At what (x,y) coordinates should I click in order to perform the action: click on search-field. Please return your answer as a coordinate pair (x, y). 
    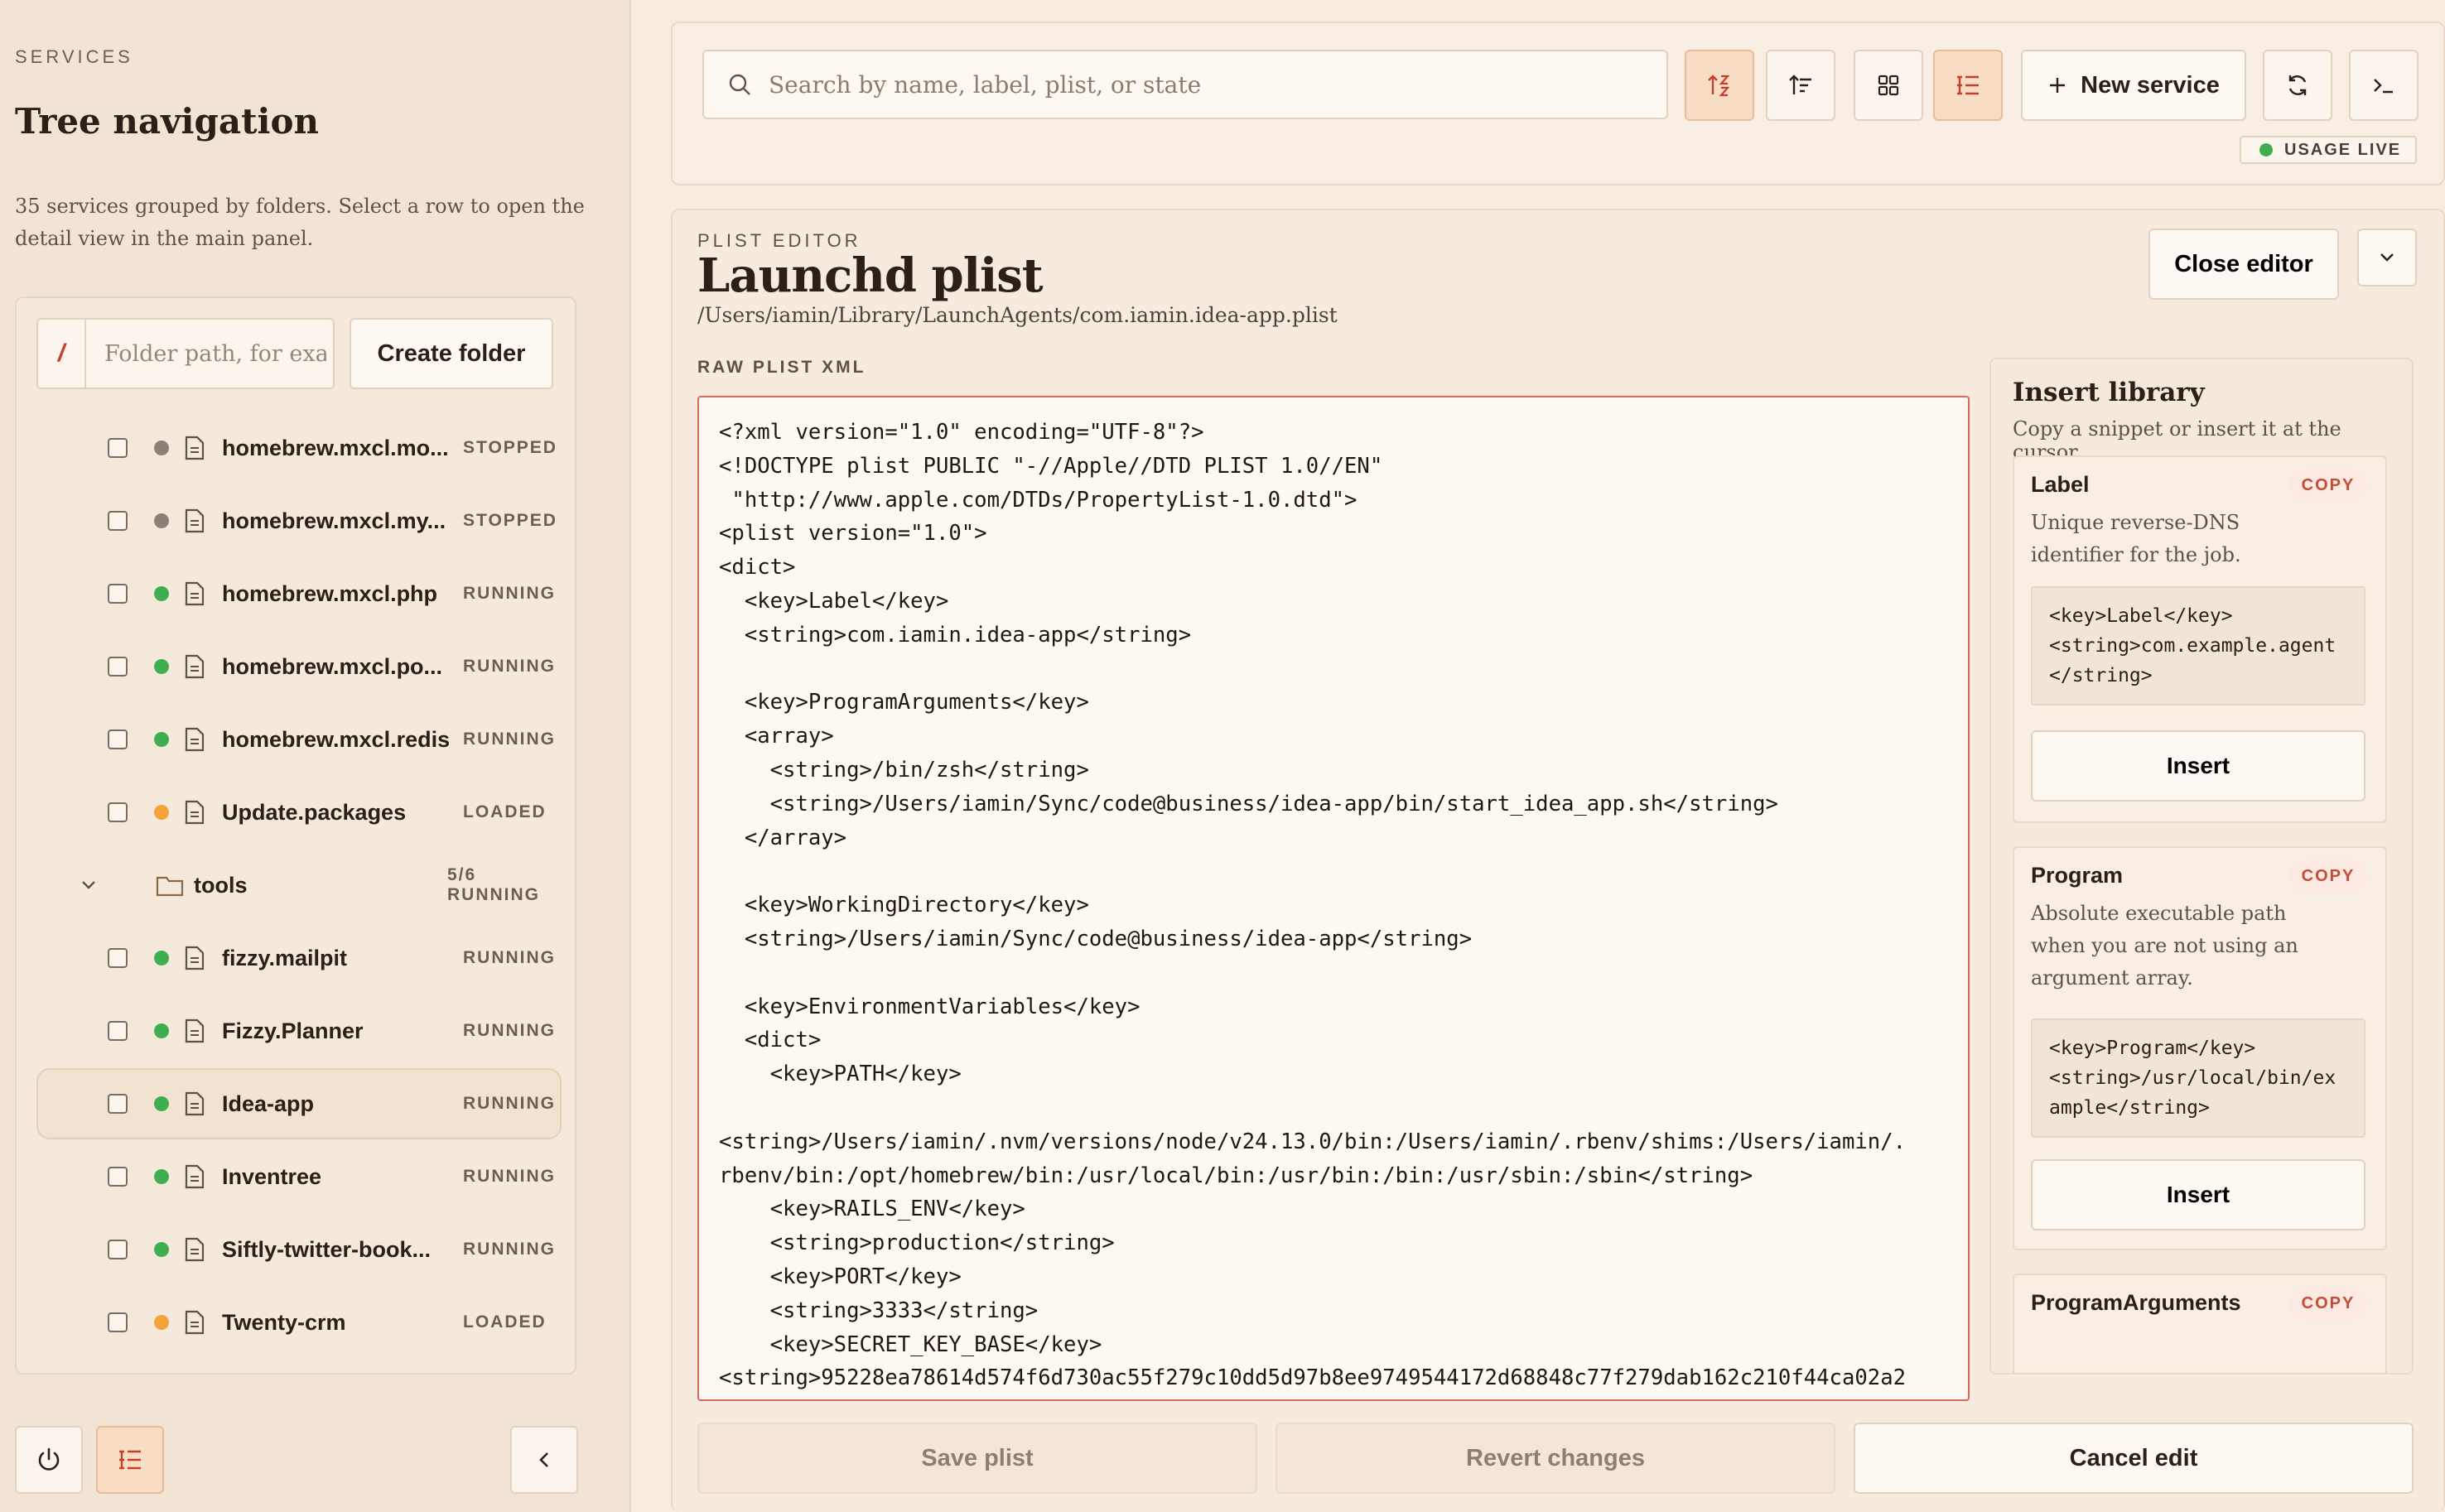
    Looking at the image, I should click on (1185, 84).